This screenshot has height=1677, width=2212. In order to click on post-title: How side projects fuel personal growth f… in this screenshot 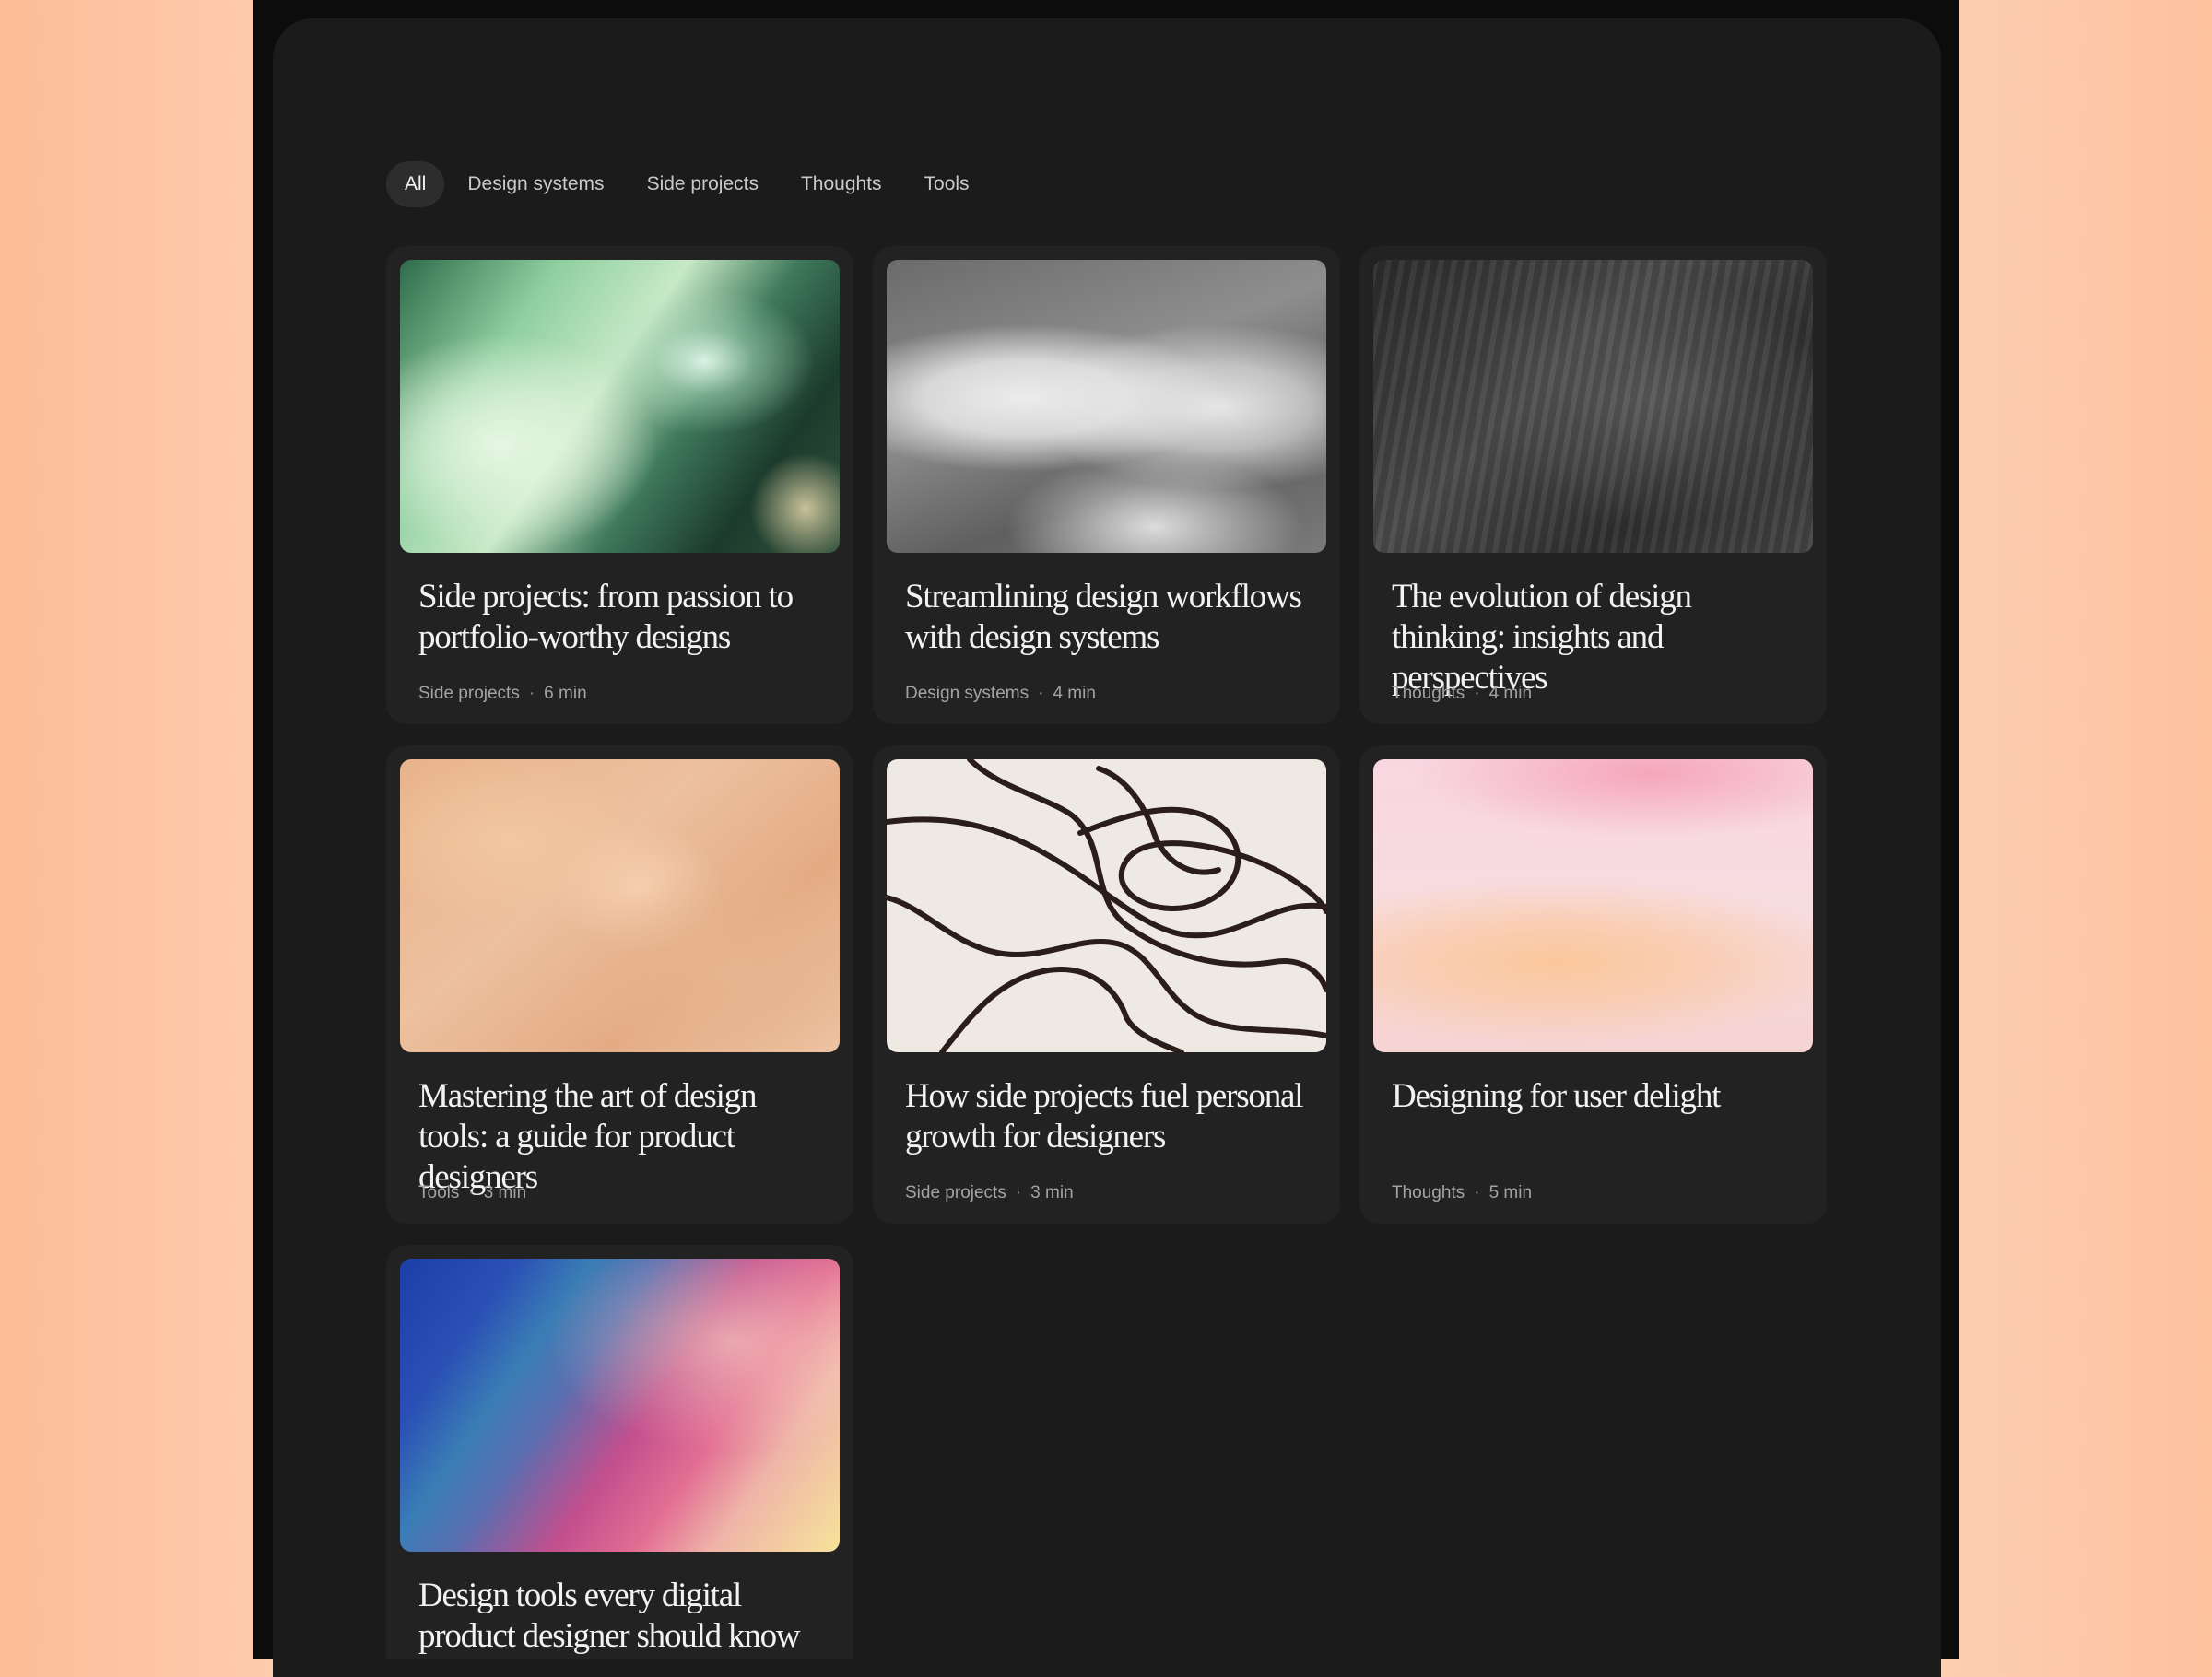, I will do `click(1104, 1116)`.